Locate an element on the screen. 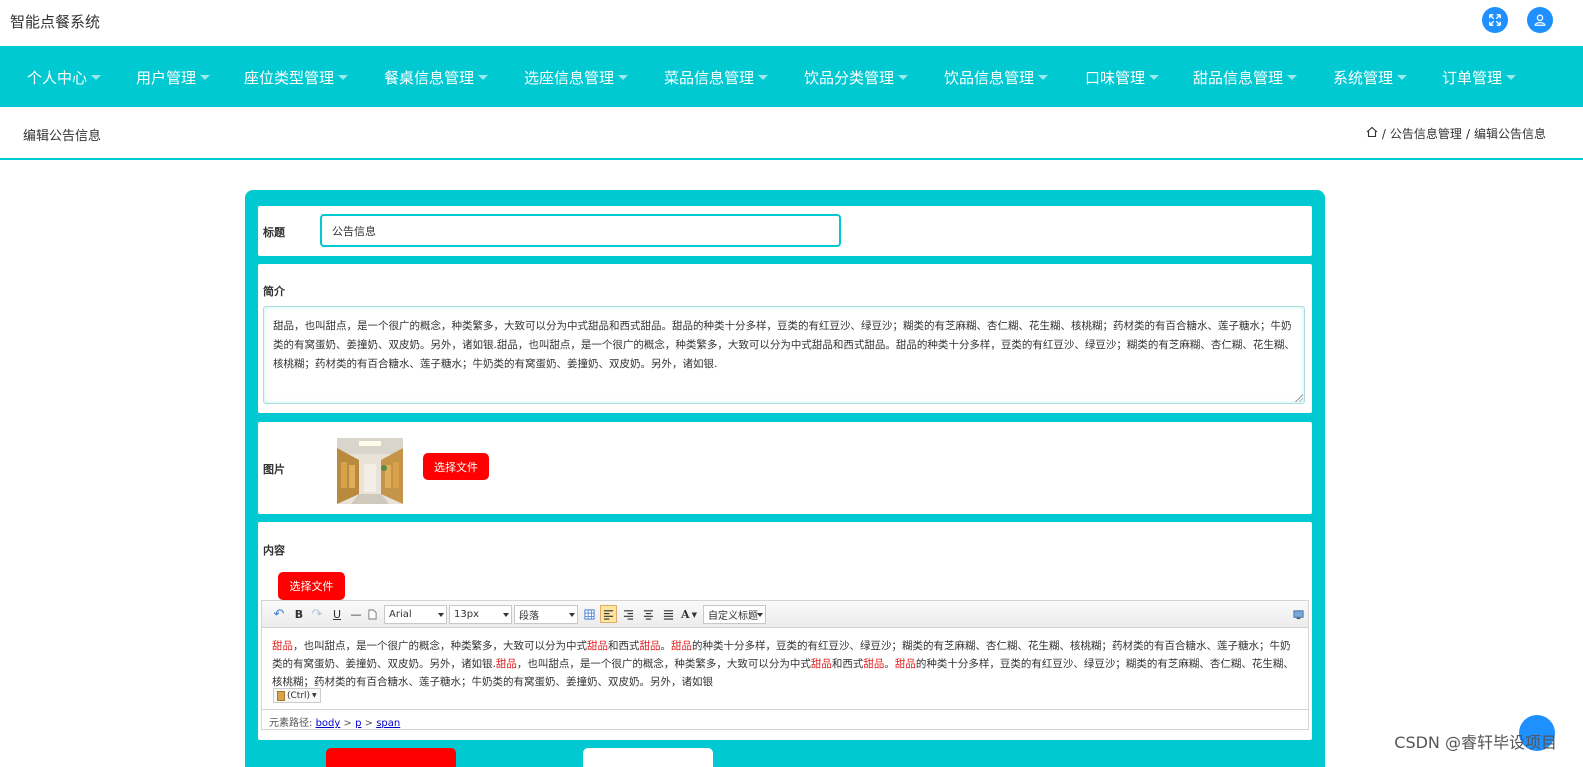  nav-item-system: 系统管理 is located at coordinates (1370, 77).